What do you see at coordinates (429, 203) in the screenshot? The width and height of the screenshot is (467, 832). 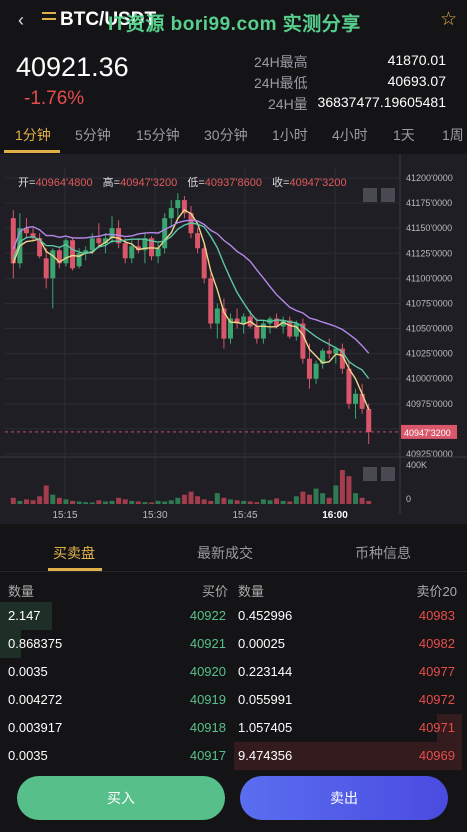 I see `price-tick-label: 41175'0000` at bounding box center [429, 203].